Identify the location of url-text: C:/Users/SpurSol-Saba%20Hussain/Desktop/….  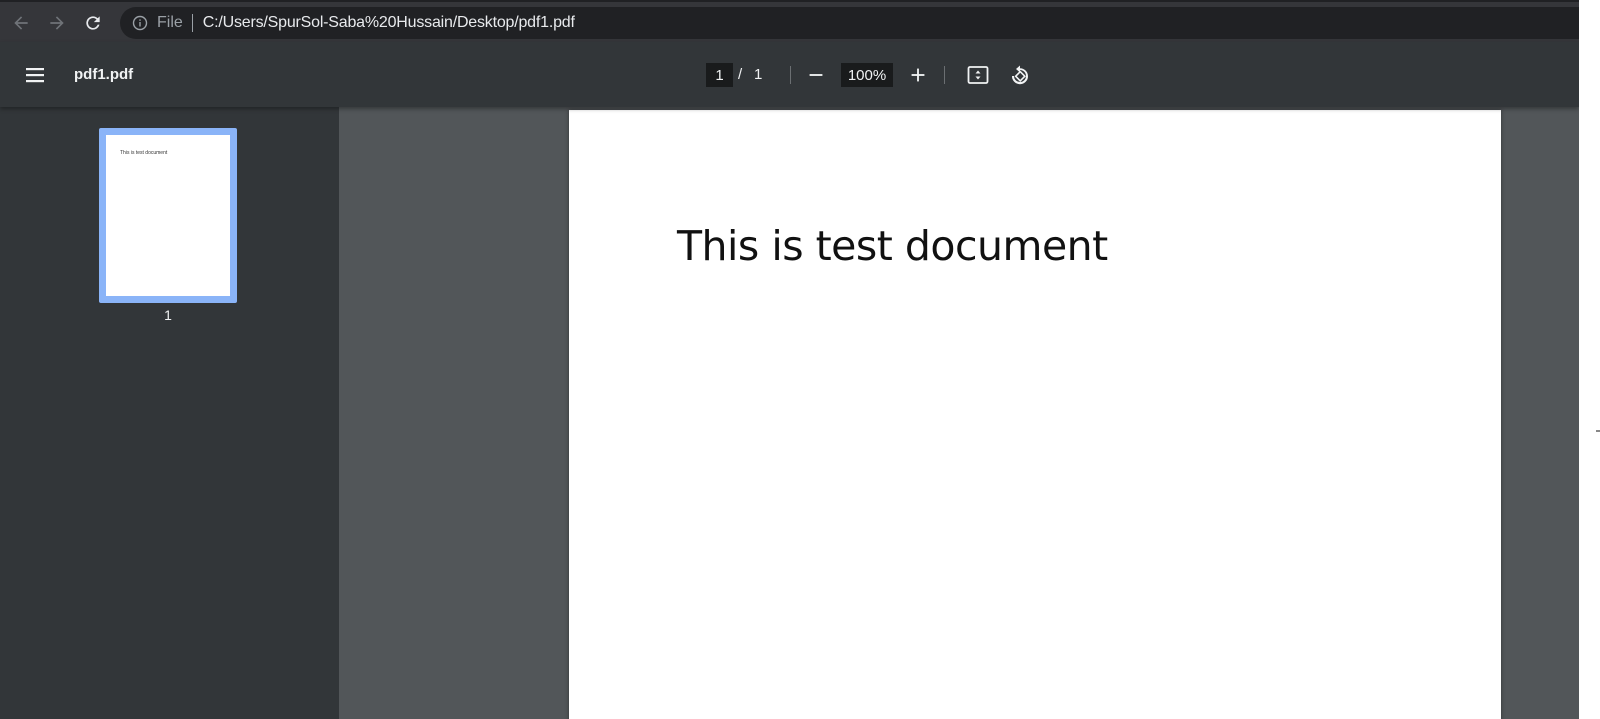
(389, 23).